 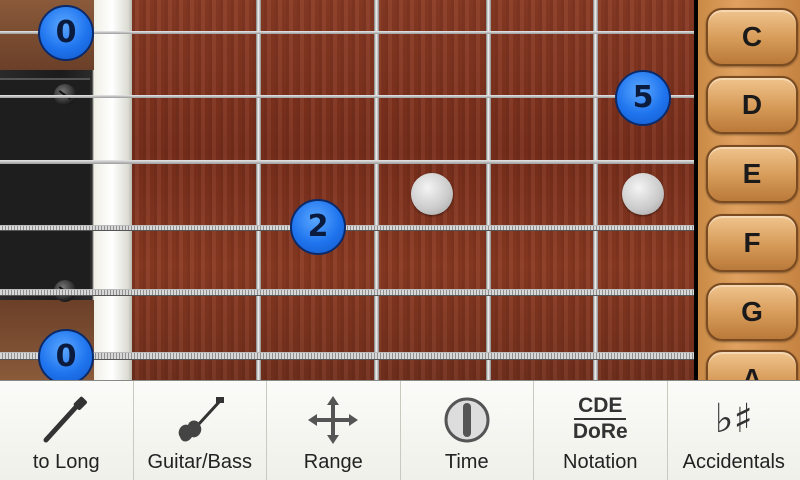 I want to click on guitar-bass-button: Guitar/Bass, so click(x=200, y=430).